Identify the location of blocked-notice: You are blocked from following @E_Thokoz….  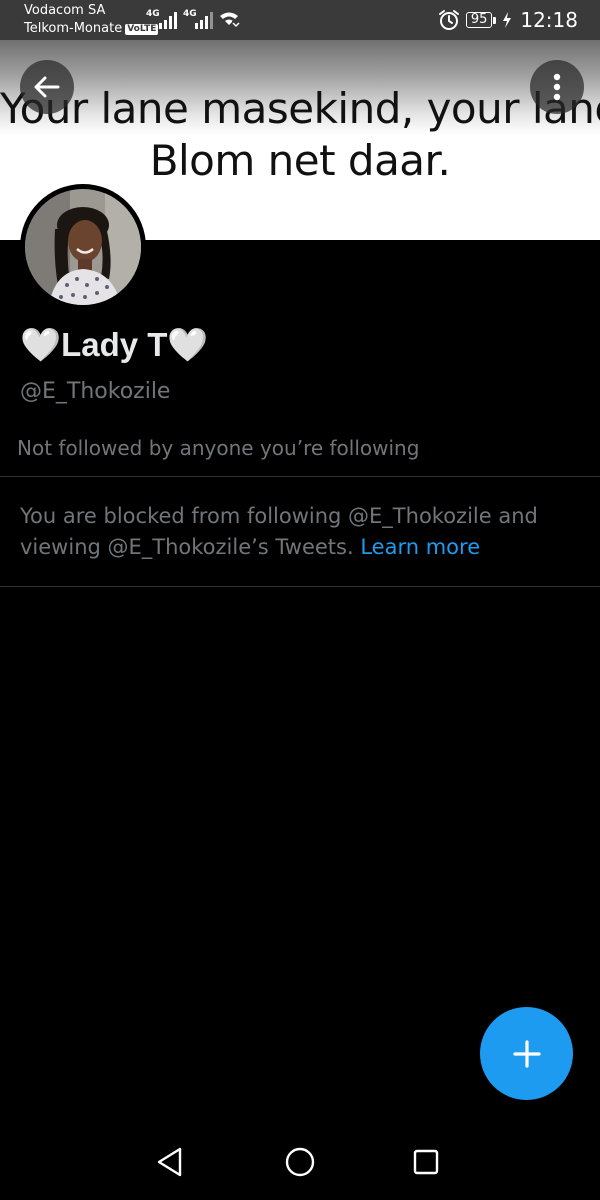
(300, 532).